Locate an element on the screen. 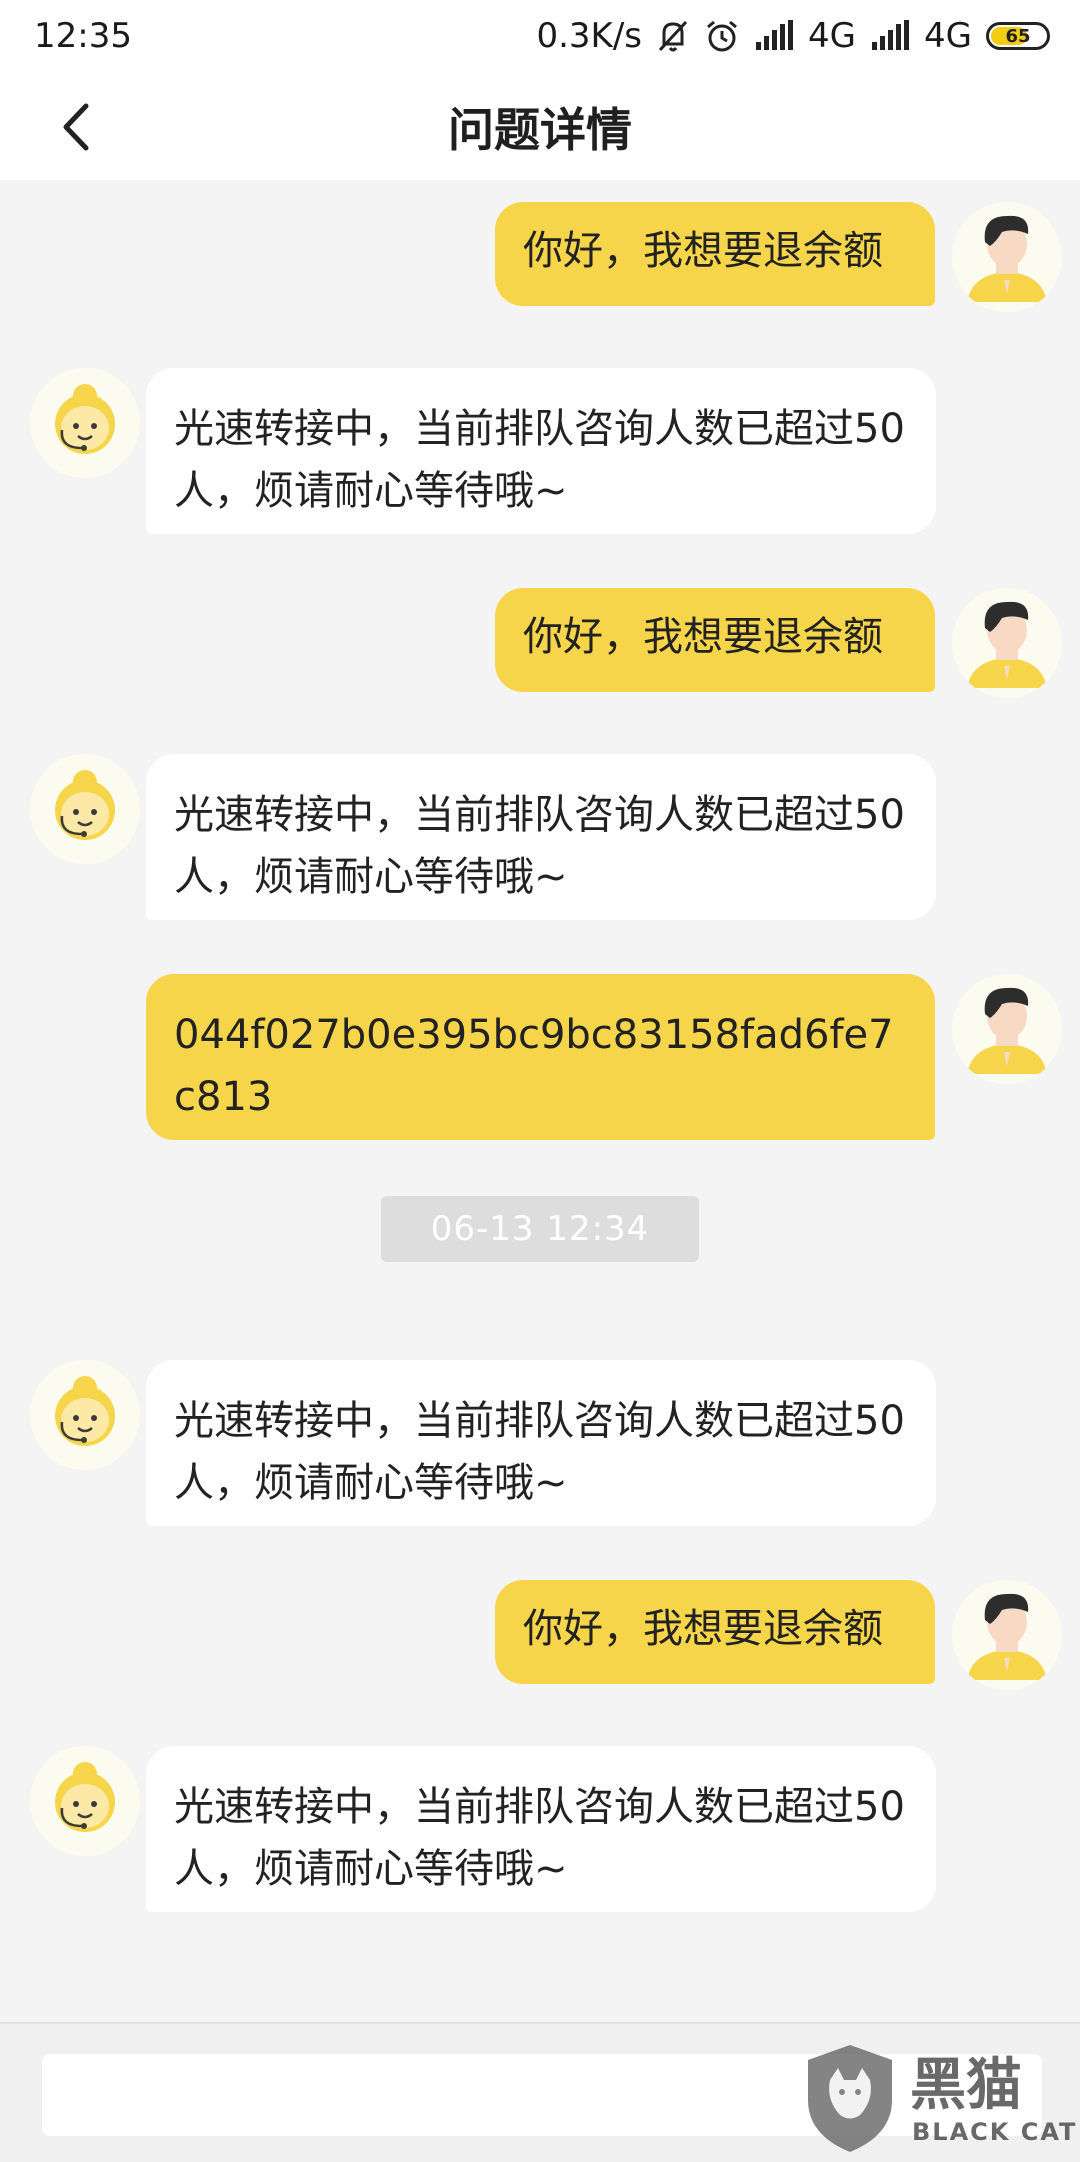  header: 问题详情 is located at coordinates (540, 126).